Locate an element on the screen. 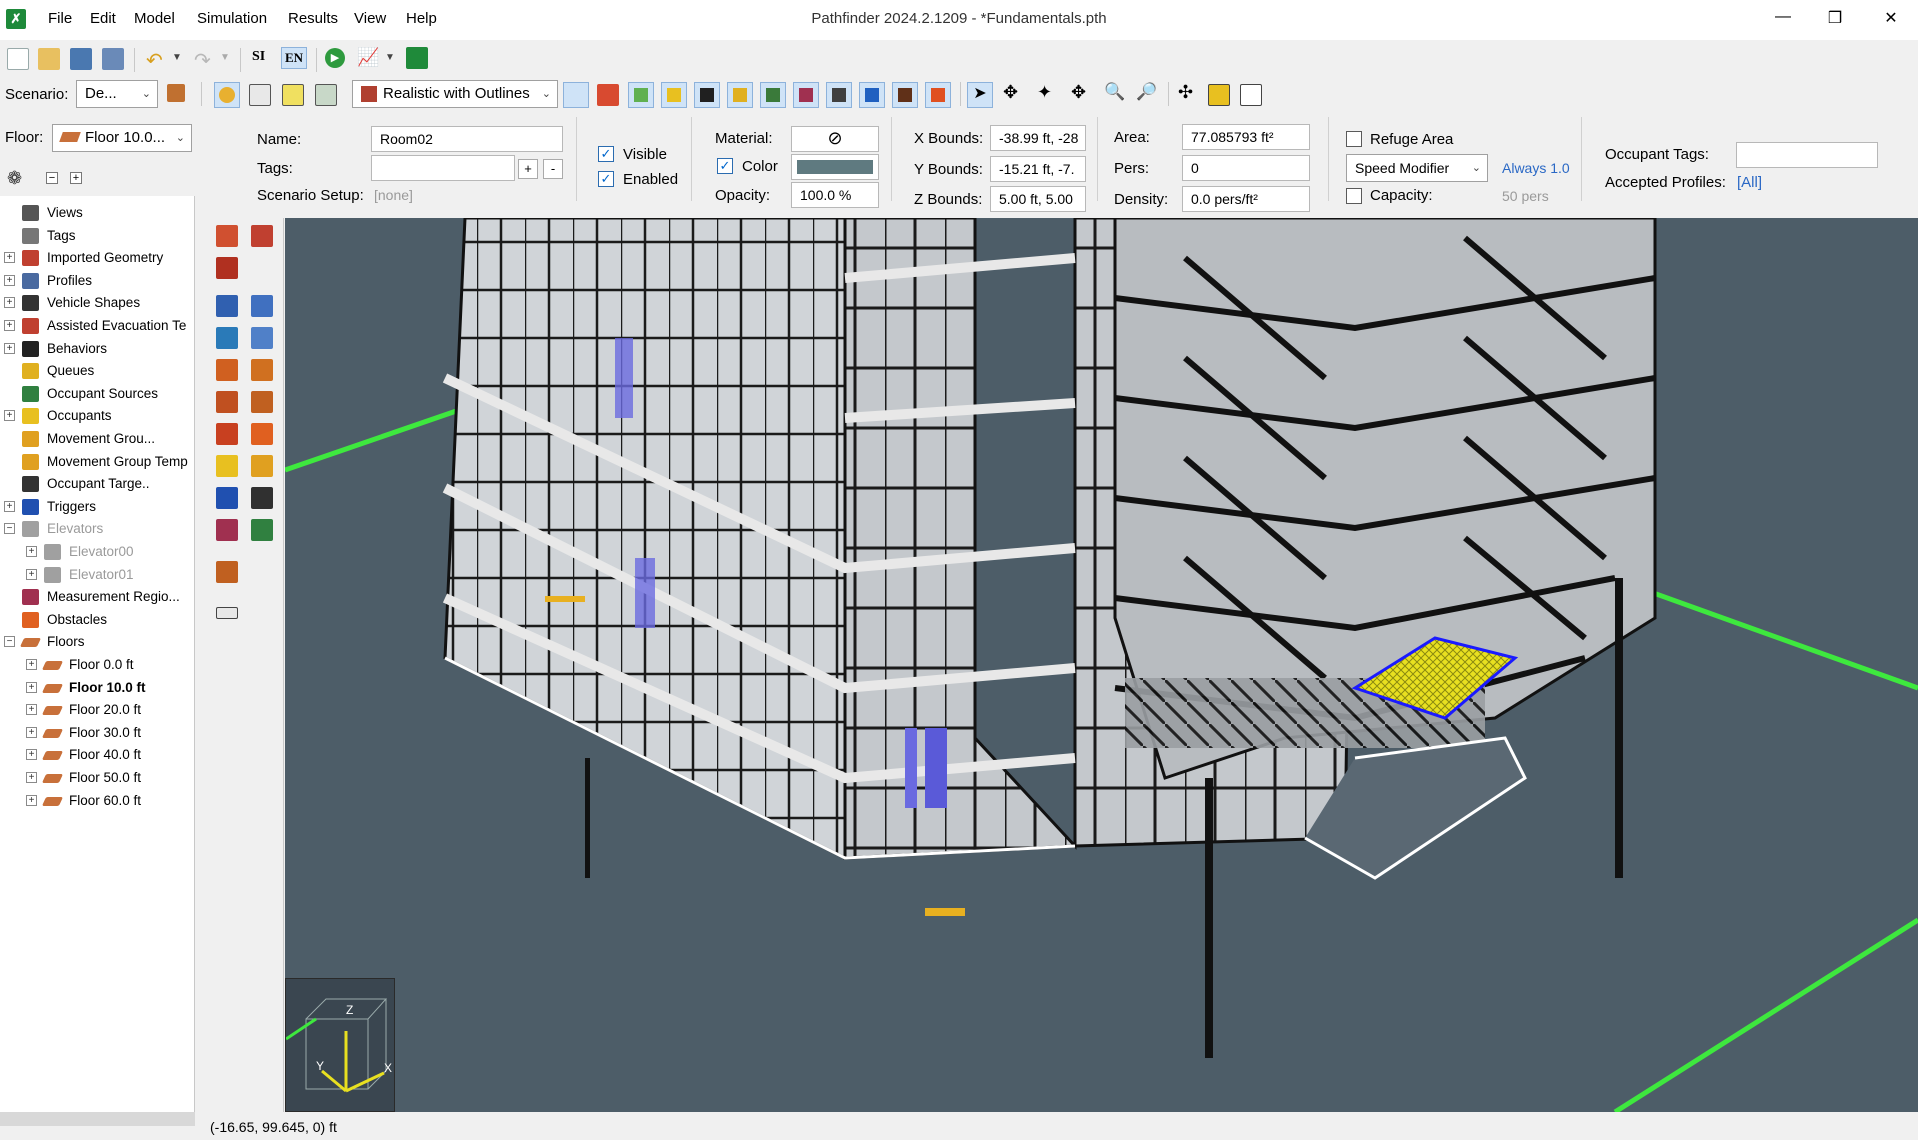 The image size is (1918, 1140). axis-gizmo: Z Y X is located at coordinates (340, 1045).